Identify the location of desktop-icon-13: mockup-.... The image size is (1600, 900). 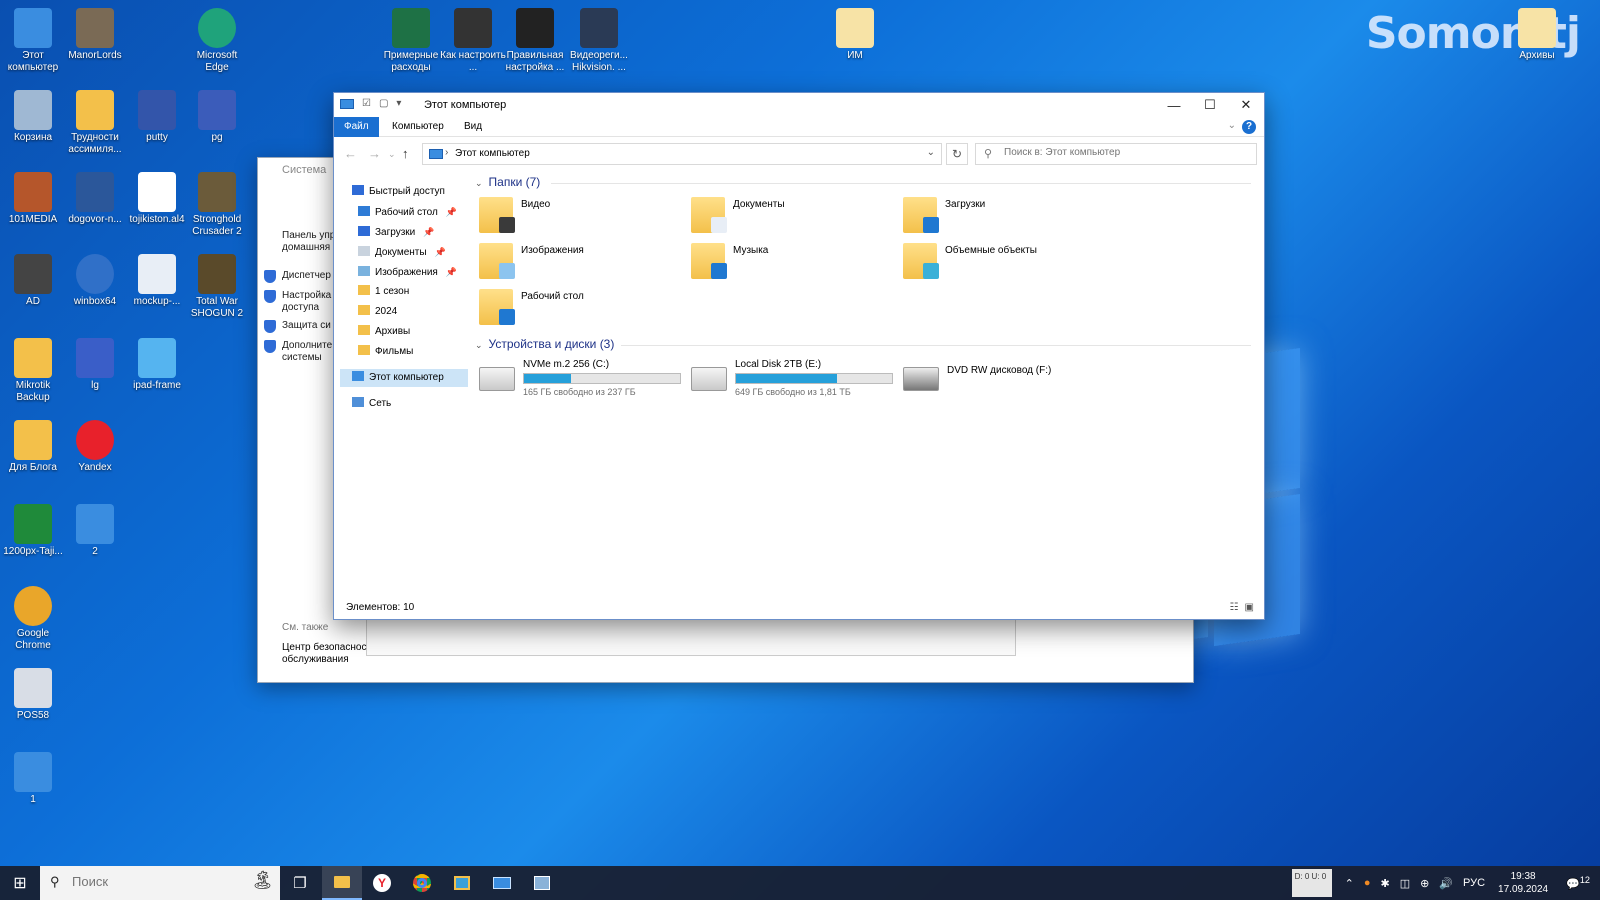
(157, 281).